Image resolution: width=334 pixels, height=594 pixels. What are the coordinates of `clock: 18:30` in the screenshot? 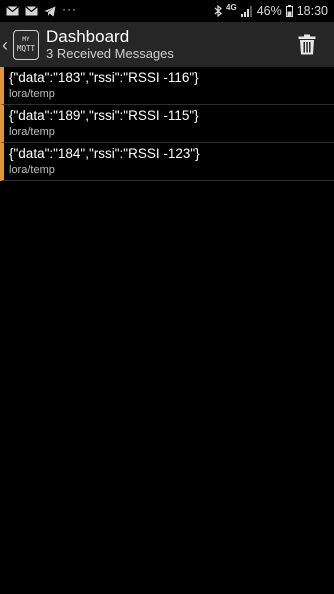 It's located at (312, 11).